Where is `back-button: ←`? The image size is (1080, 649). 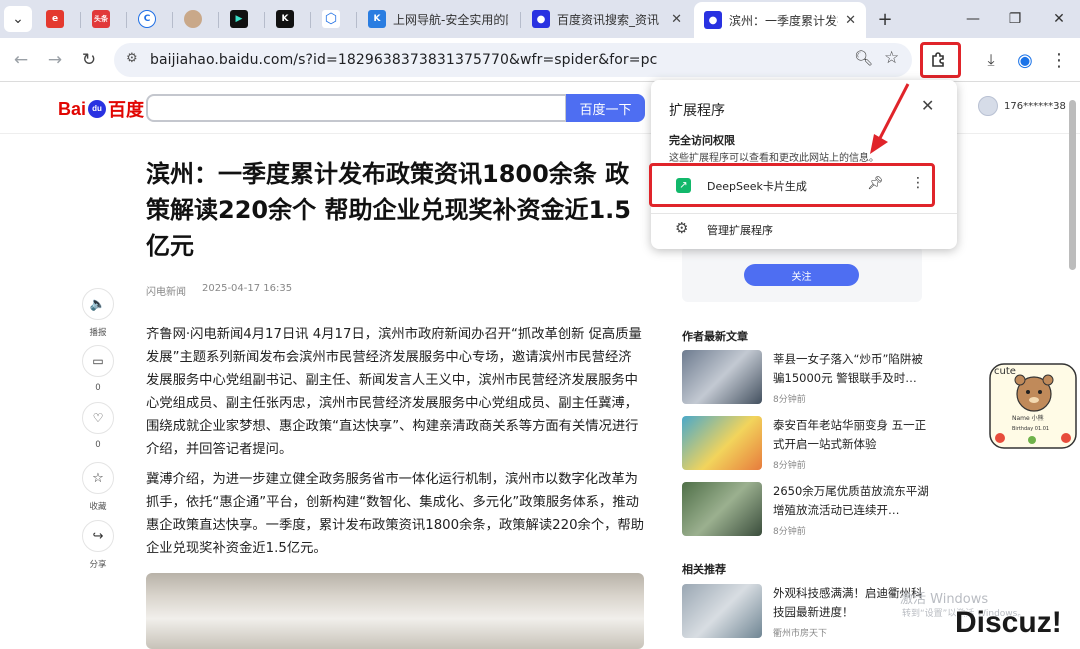
back-button: ← is located at coordinates (21, 60).